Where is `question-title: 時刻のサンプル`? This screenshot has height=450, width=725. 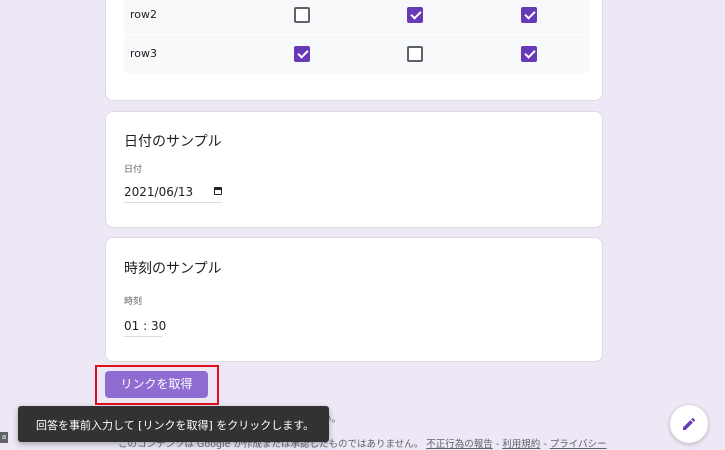 question-title: 時刻のサンプル is located at coordinates (173, 269).